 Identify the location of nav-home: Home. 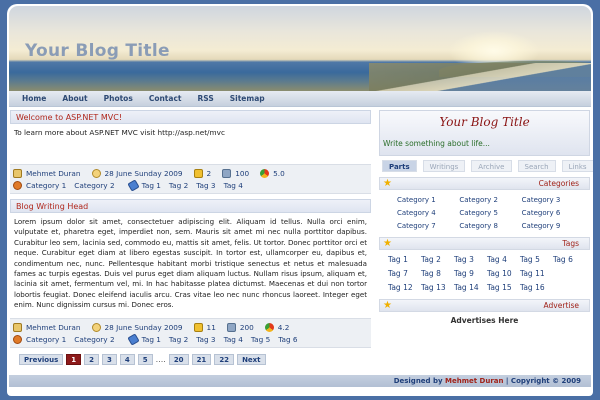
(34, 98).